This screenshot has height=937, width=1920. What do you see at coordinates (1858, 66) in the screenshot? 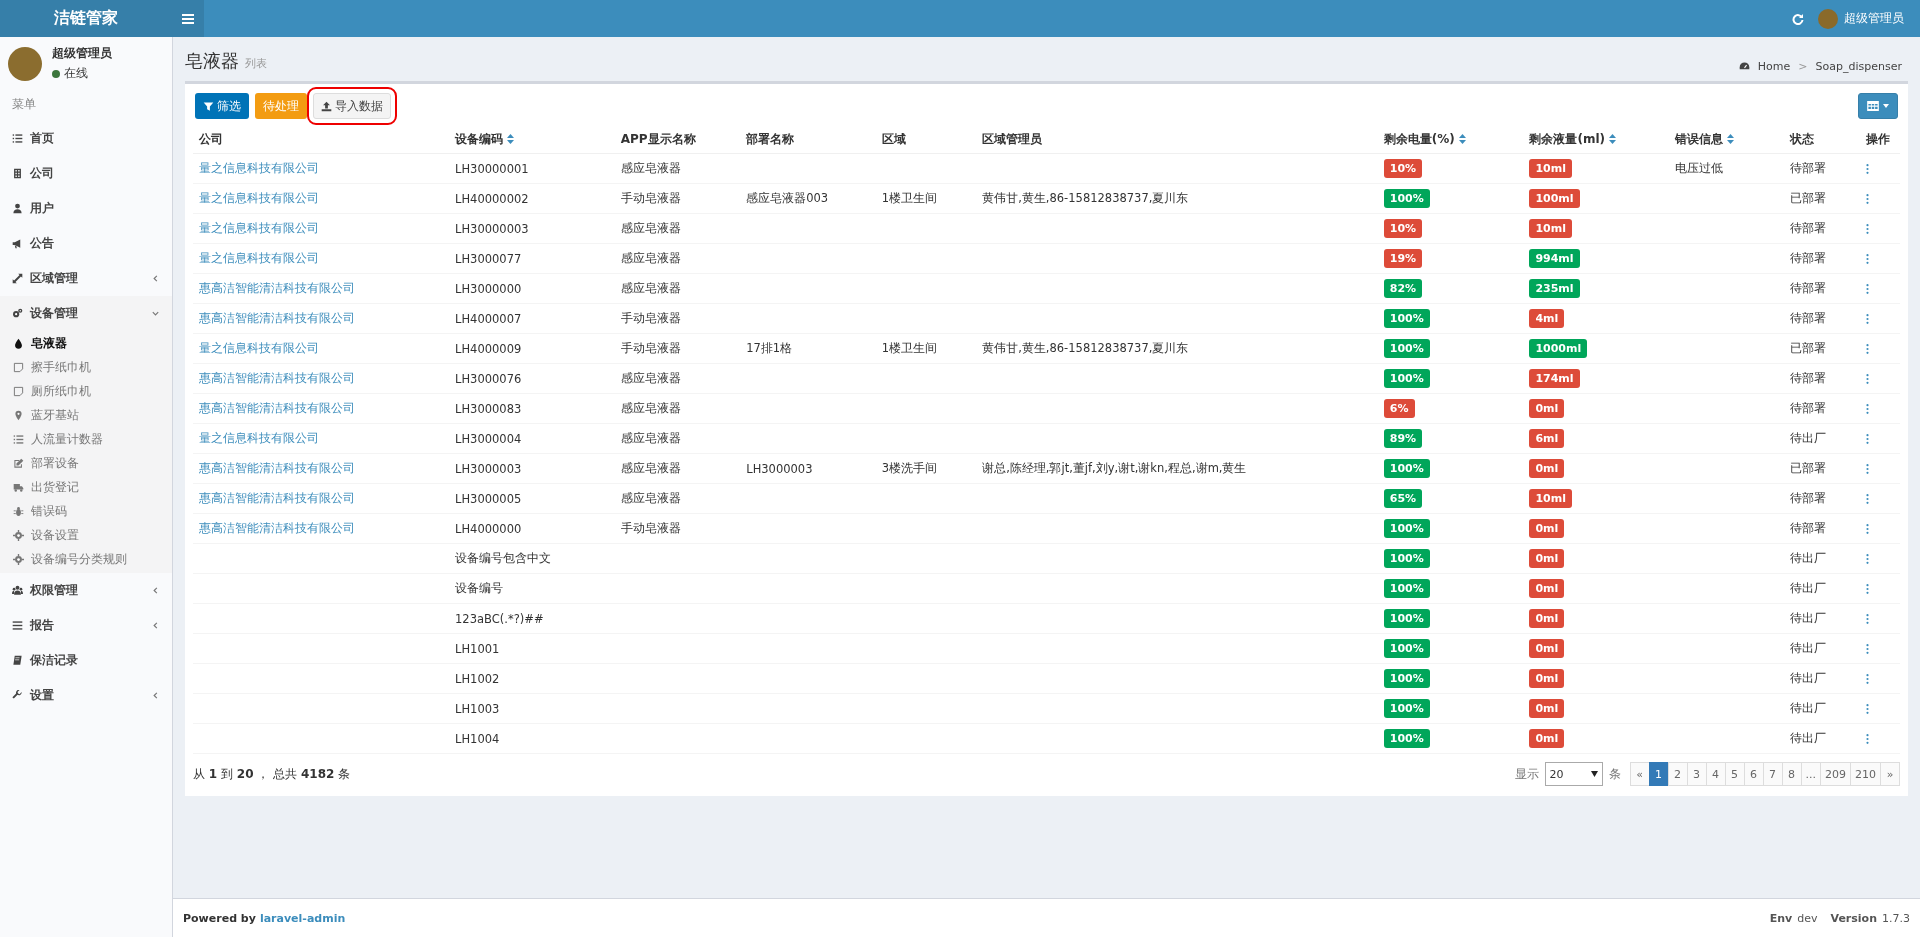
I see `breadcrumb-link: Soap_dispenser` at bounding box center [1858, 66].